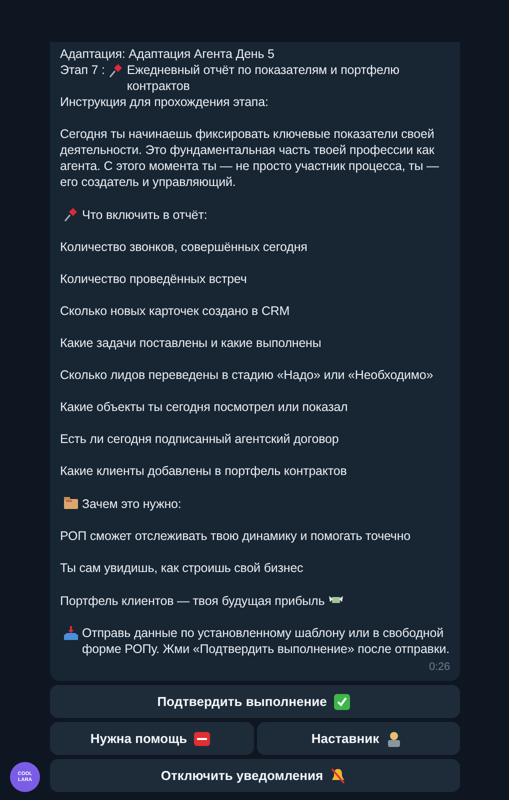 The width and height of the screenshot is (509, 800). Describe the element at coordinates (182, 568) in the screenshot. I see `message-text: Ты сам увидишь, как строишь свой бизнес` at that location.